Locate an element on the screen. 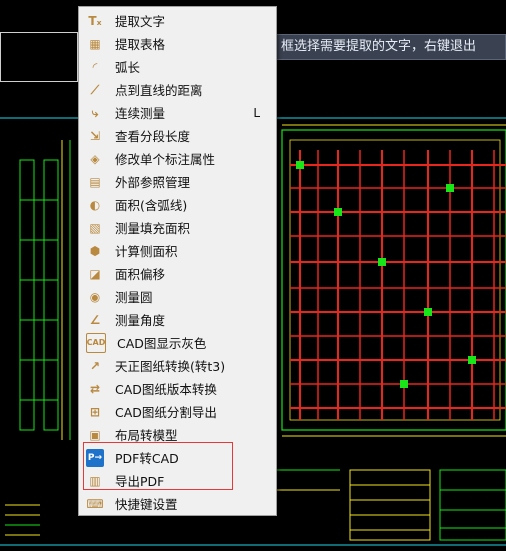 This screenshot has width=506, height=551. dimension-edit-icon: ◈ is located at coordinates (95, 158).